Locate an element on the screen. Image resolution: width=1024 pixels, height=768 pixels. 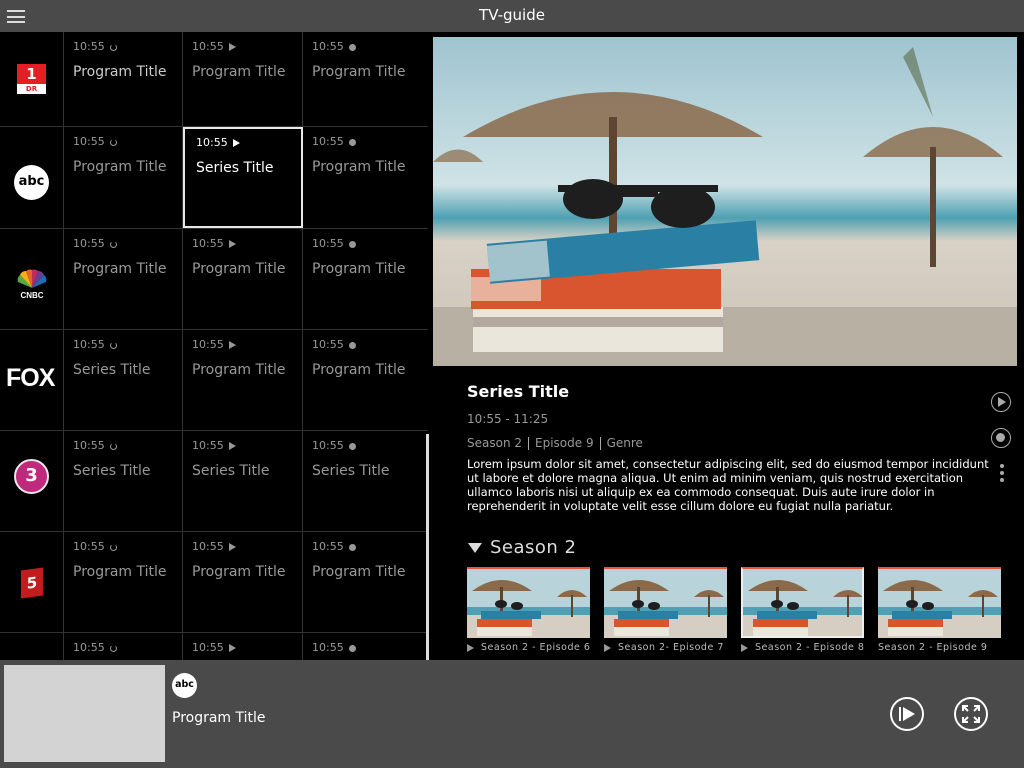
program-title: Series Title is located at coordinates (231, 471).